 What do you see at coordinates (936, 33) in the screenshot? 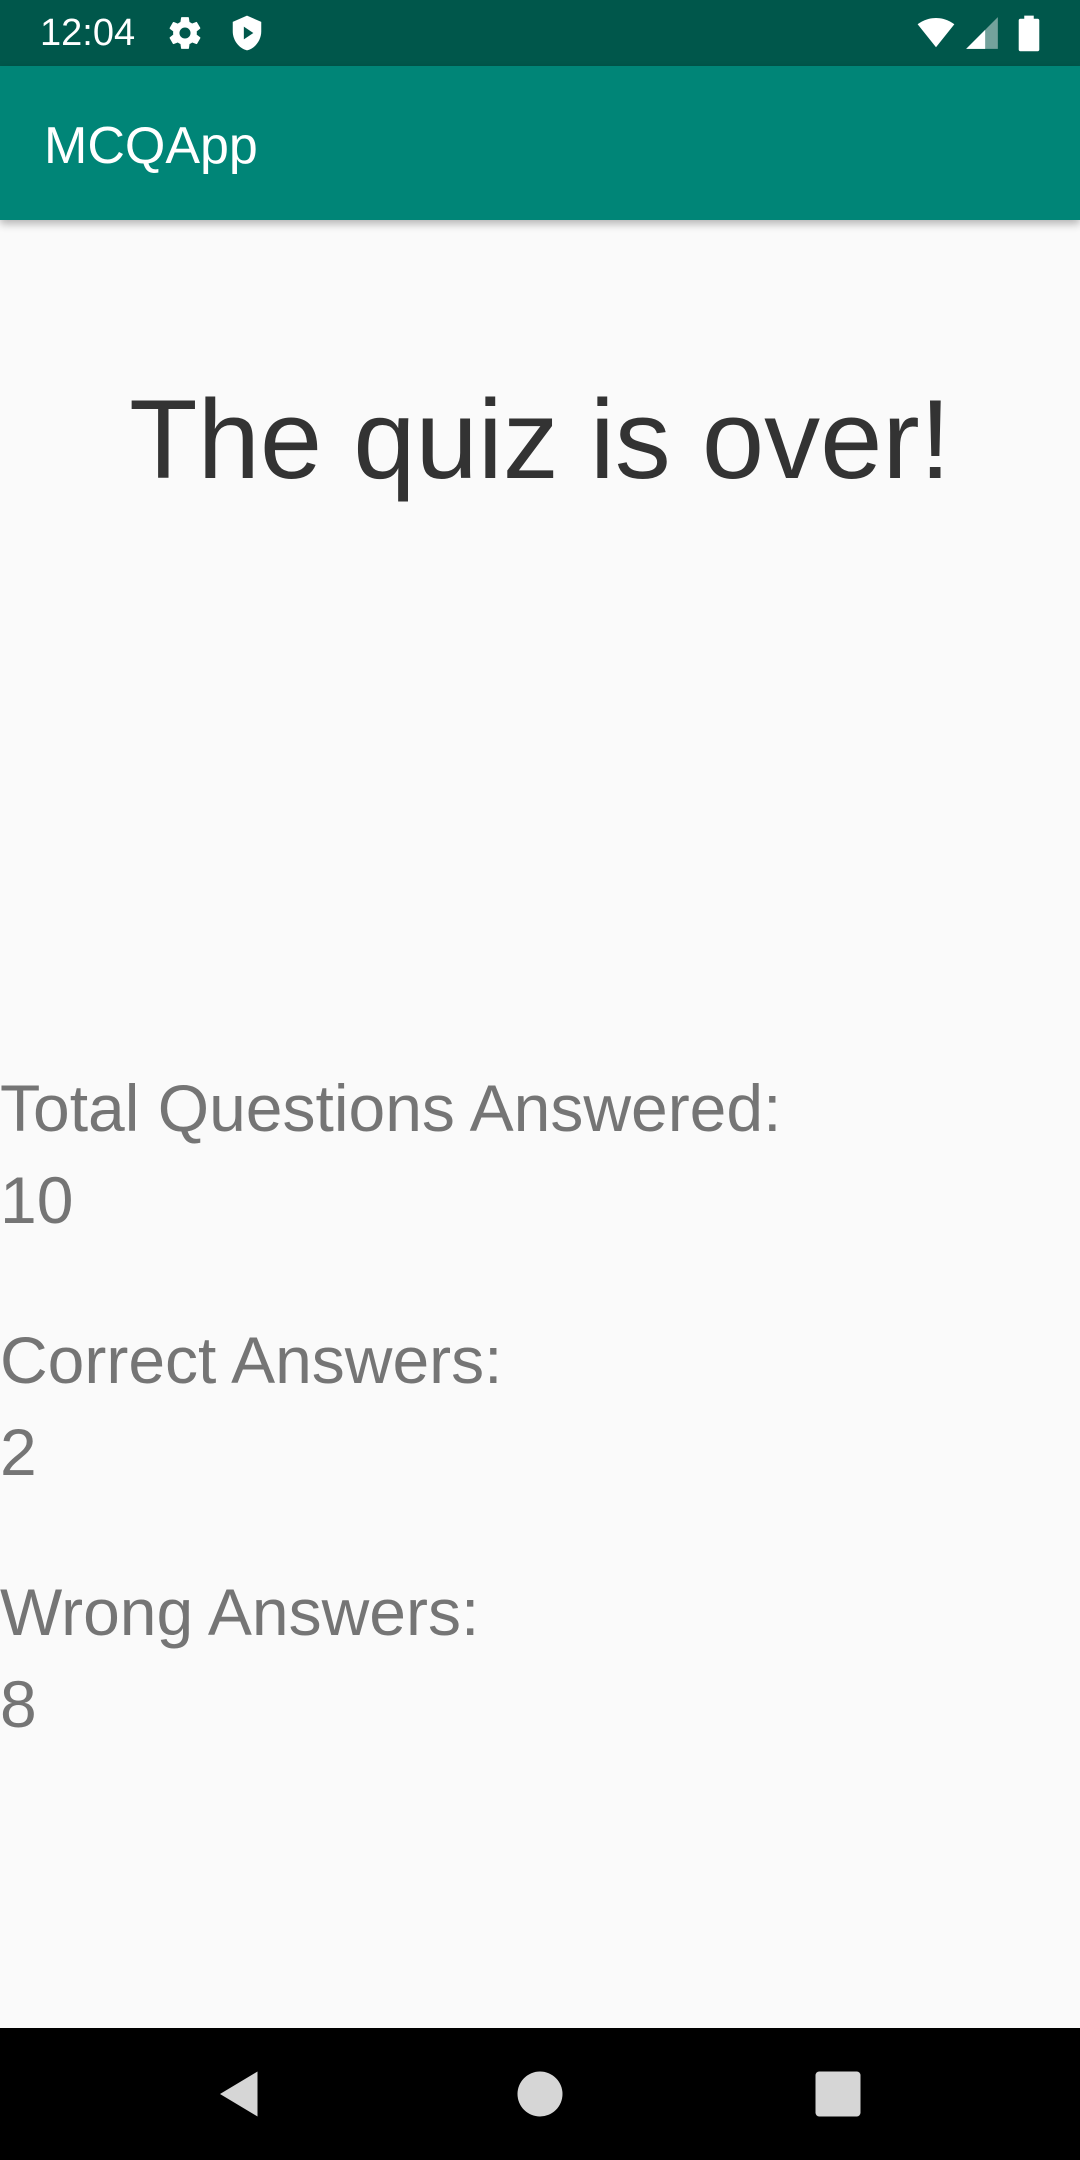
I see `wifi-icon` at bounding box center [936, 33].